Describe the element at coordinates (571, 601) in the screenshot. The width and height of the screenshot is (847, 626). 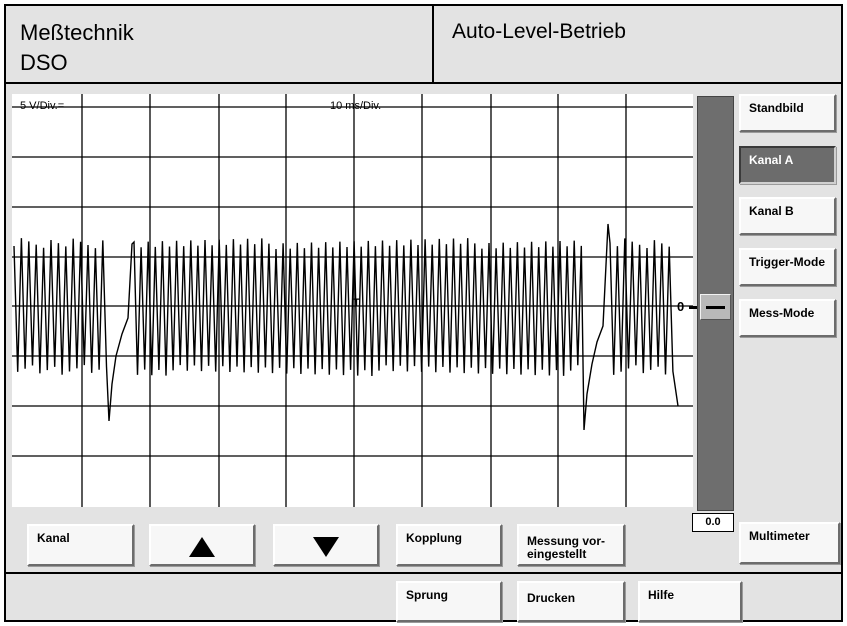
I see `drucken-button: Drucken` at that location.